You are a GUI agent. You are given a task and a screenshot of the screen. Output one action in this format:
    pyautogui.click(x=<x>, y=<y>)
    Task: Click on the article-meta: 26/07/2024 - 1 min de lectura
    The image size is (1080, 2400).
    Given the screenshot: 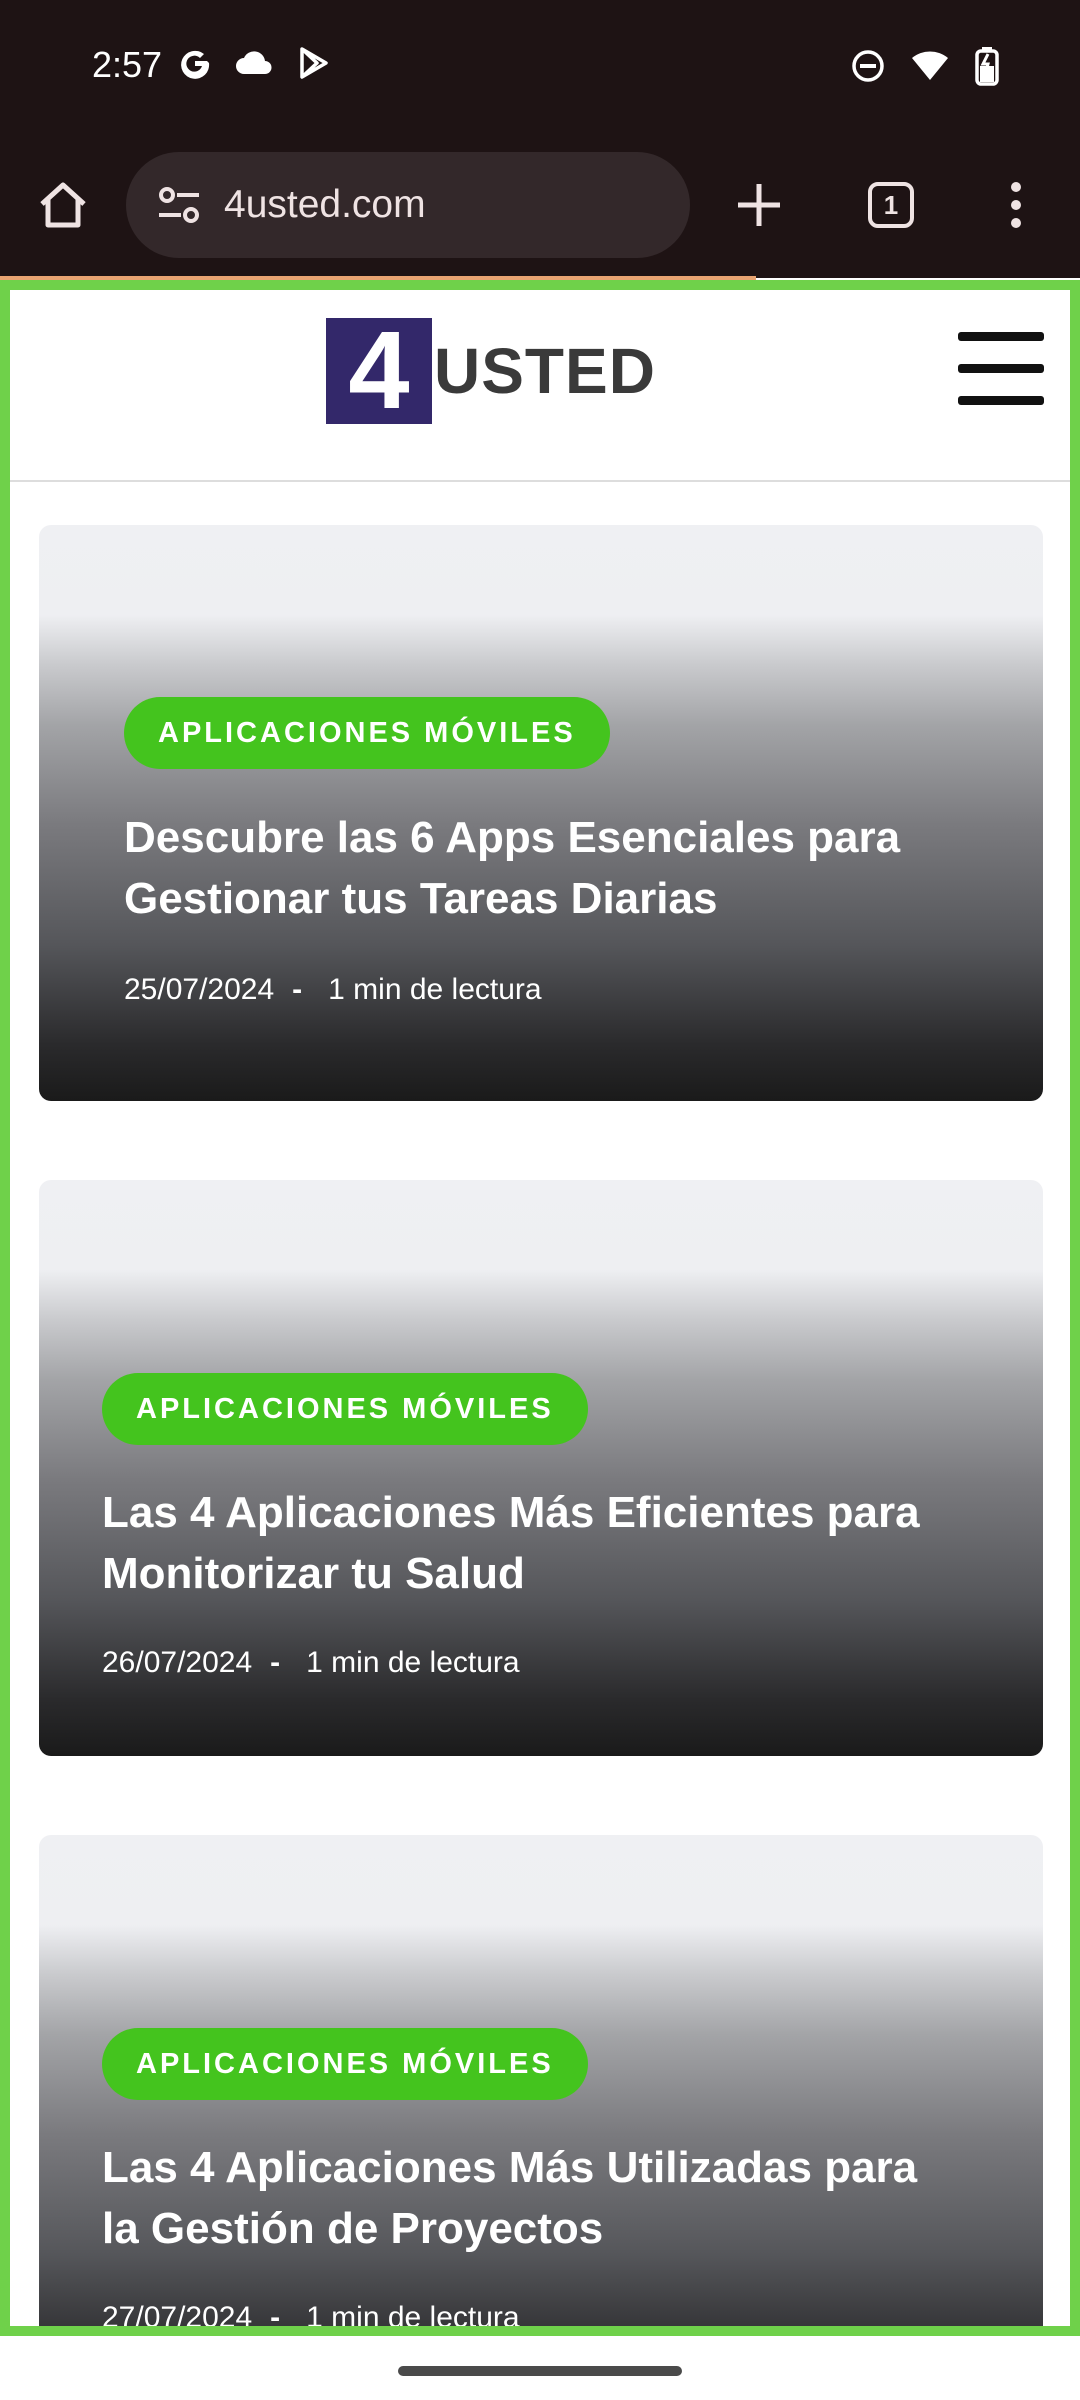 What is the action you would take?
    pyautogui.click(x=311, y=1663)
    